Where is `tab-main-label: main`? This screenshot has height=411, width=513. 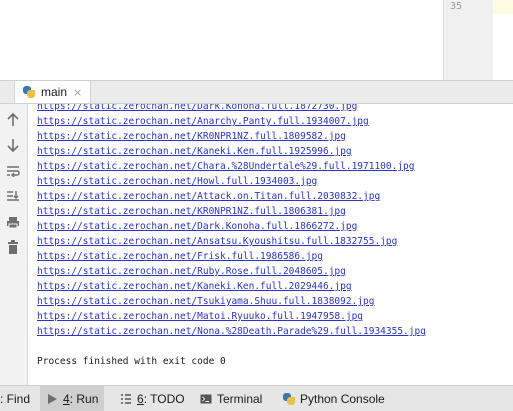
tab-main-label: main is located at coordinates (54, 92).